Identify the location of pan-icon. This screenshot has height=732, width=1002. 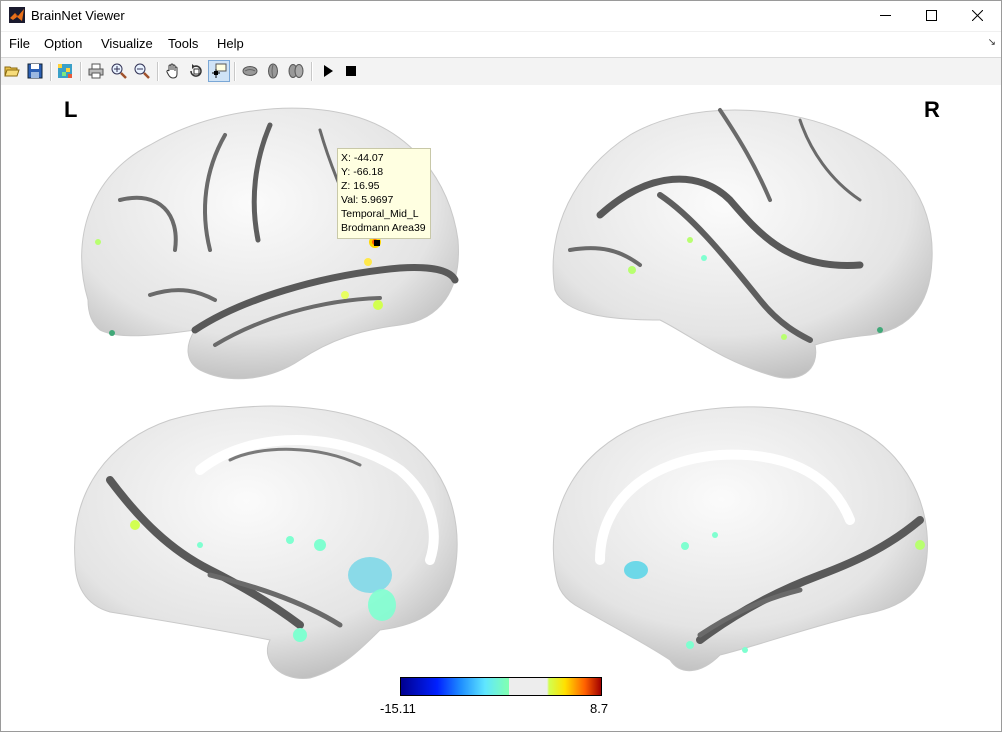
(172, 71).